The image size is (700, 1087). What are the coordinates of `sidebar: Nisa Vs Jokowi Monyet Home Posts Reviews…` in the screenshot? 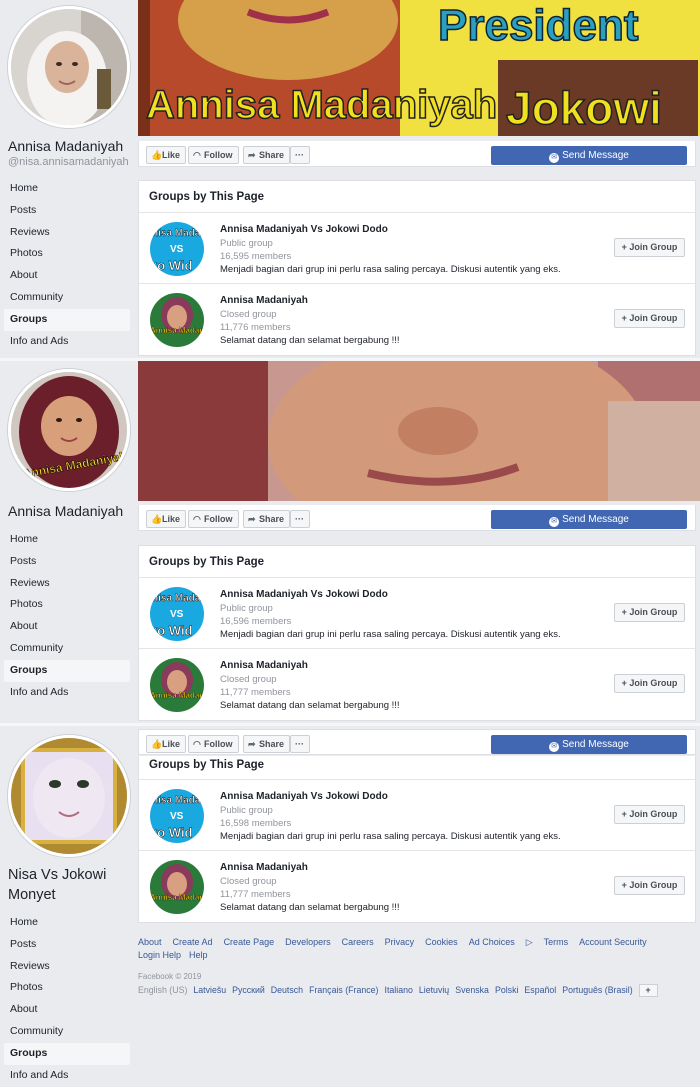 It's located at (67, 906).